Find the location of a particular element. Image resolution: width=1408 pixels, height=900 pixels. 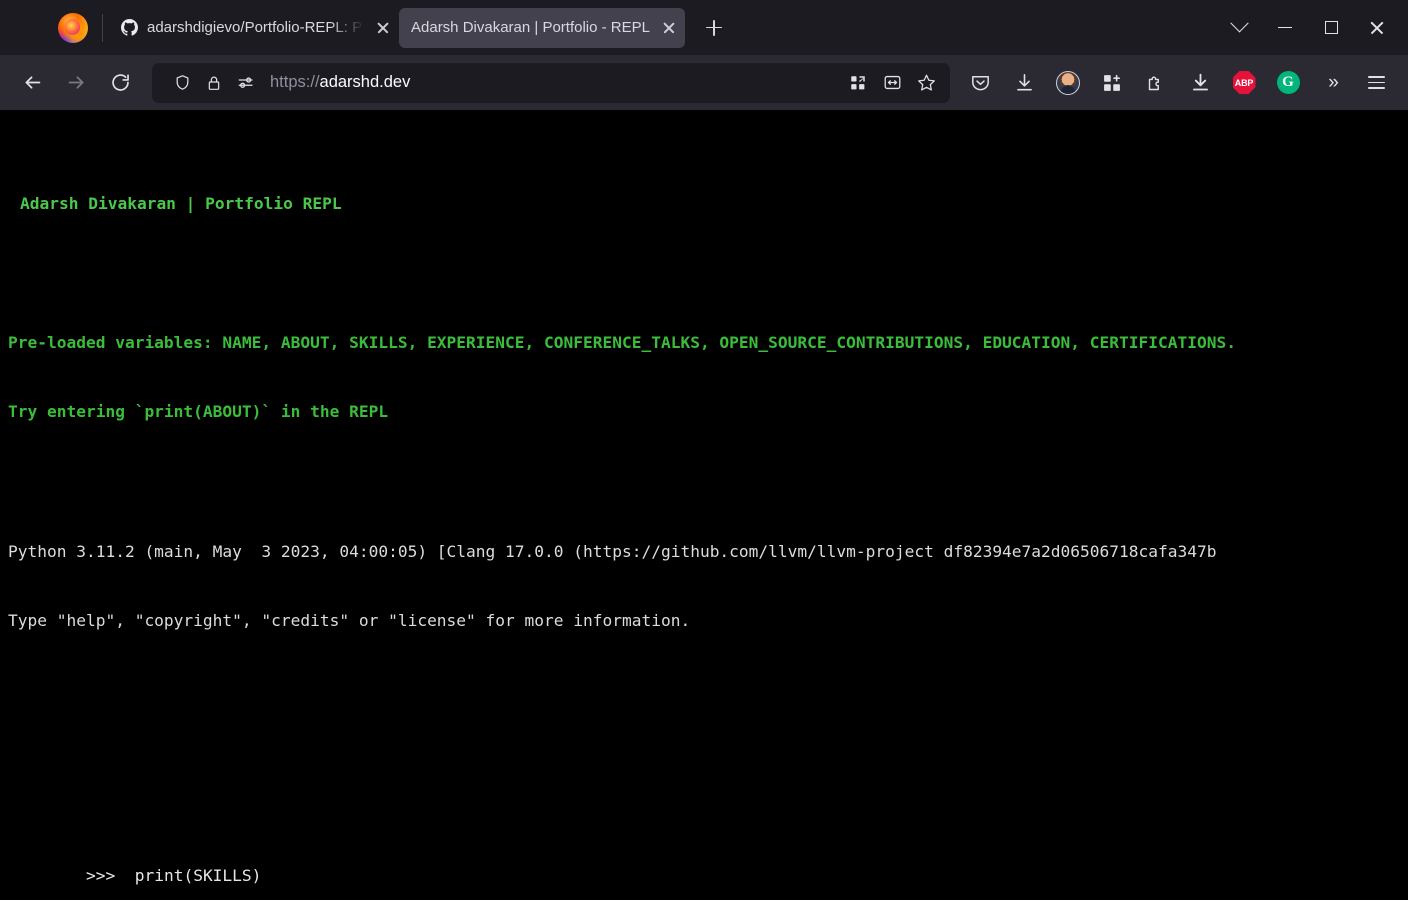

download-icon is located at coordinates (1200, 82).